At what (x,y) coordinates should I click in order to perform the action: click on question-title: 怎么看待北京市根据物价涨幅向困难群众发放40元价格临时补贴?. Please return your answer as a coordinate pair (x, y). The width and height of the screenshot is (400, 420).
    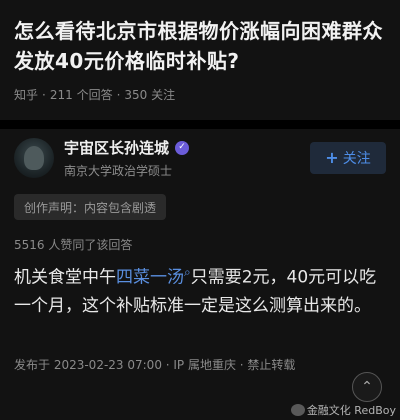
    Looking at the image, I should click on (200, 46).